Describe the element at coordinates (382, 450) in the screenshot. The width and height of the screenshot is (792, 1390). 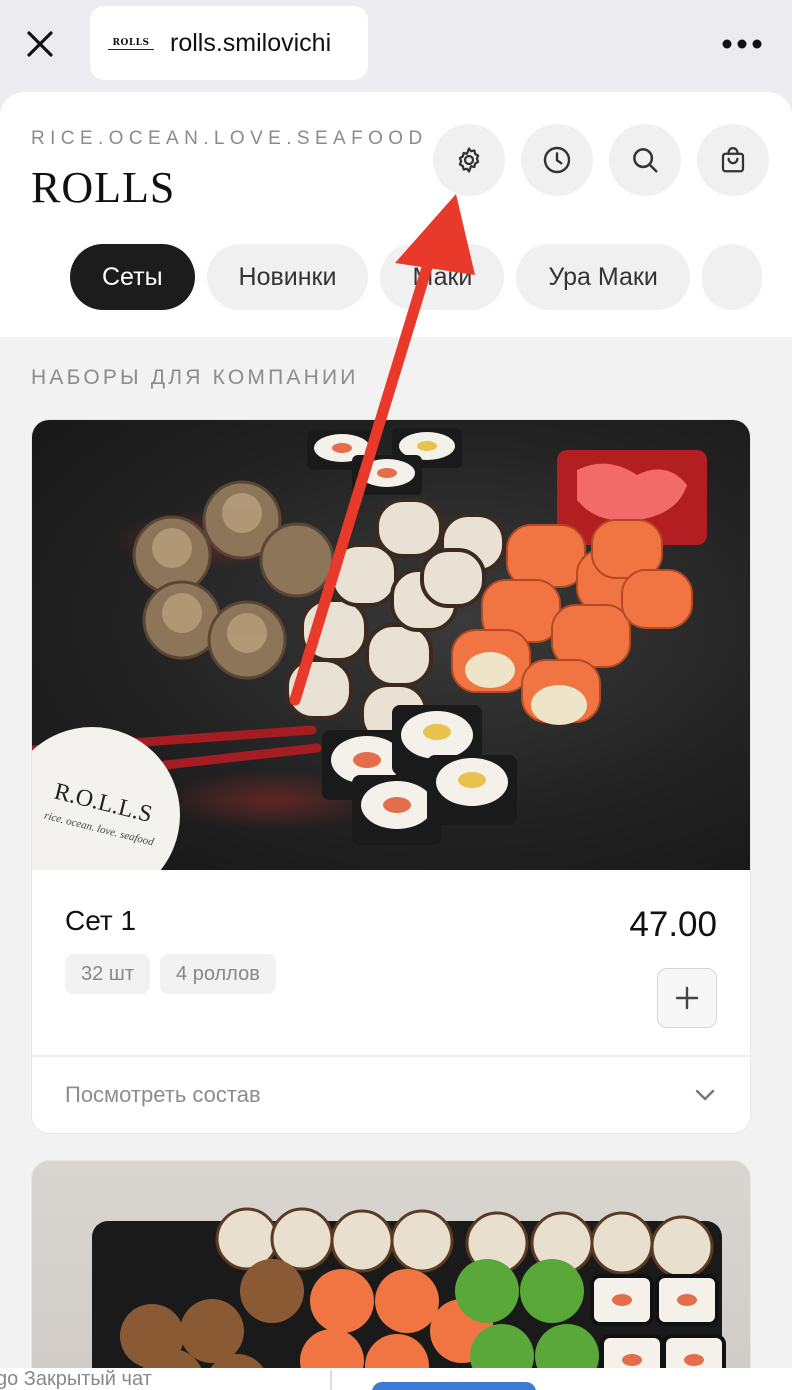
I see `annotation-arrow` at that location.